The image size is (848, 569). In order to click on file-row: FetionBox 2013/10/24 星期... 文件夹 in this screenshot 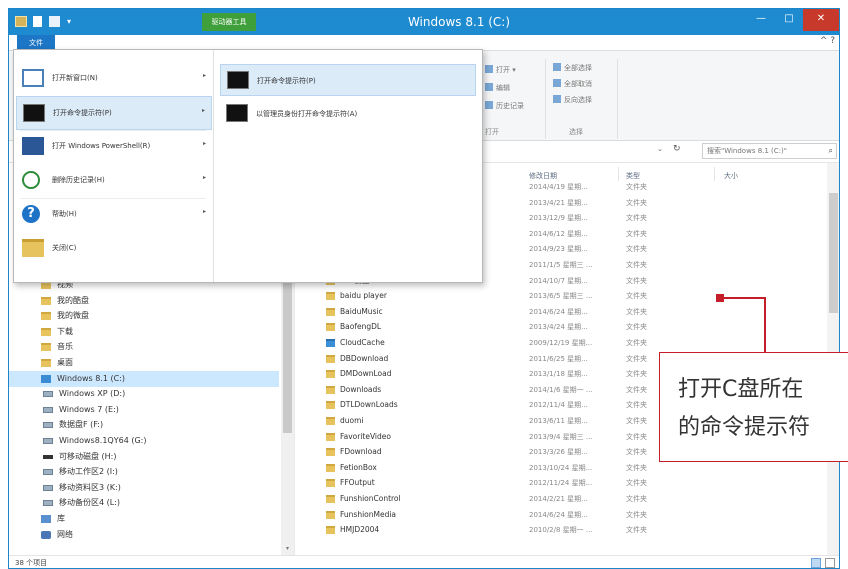, I will do `click(561, 468)`.